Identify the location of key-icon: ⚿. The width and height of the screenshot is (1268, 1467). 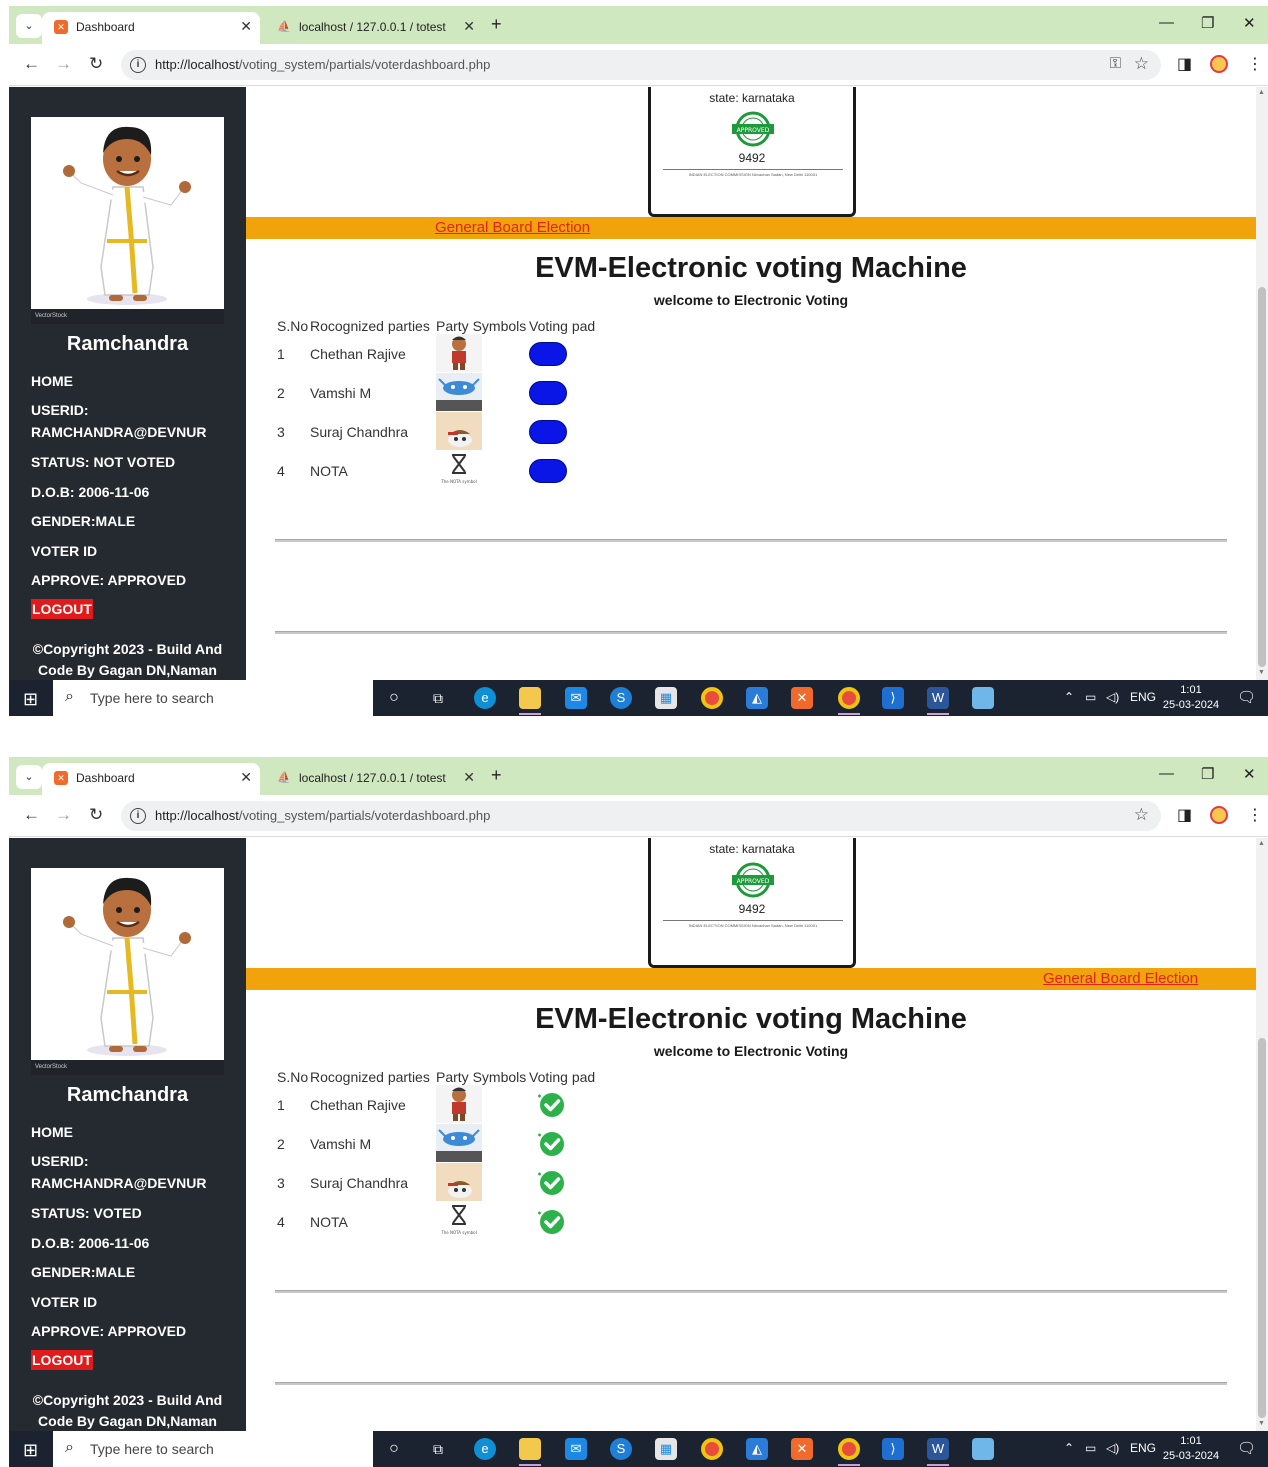
(1115, 63).